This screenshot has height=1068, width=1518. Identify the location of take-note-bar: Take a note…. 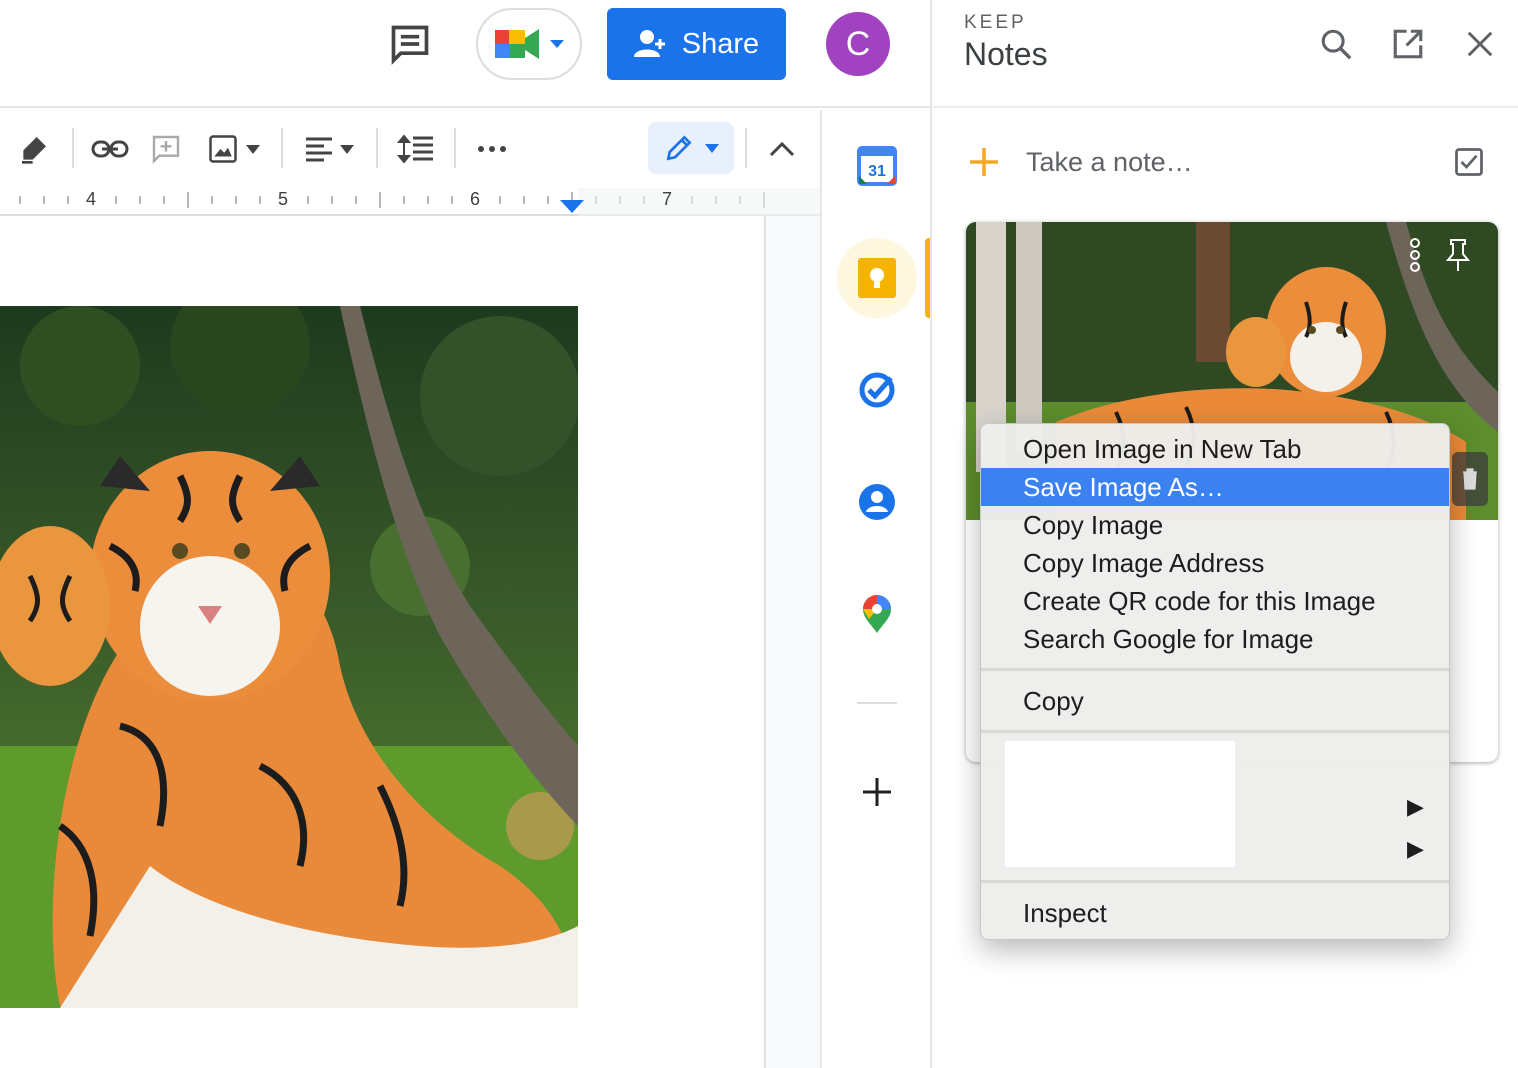
(1228, 162).